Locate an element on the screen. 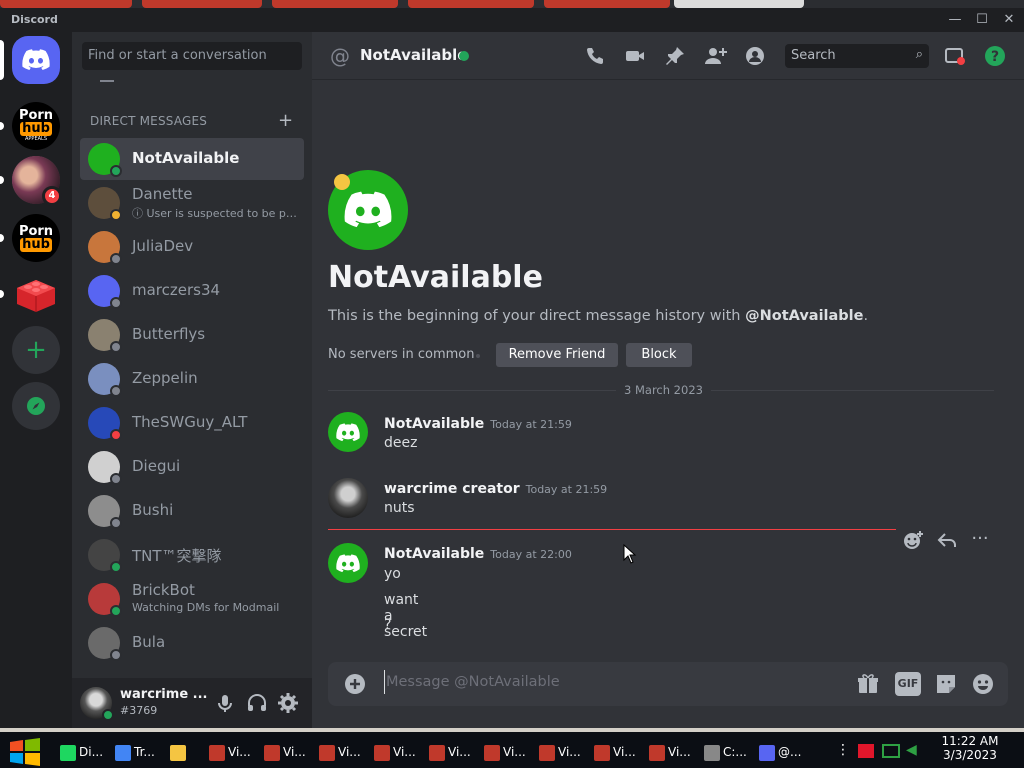  block-button: Block is located at coordinates (659, 355).